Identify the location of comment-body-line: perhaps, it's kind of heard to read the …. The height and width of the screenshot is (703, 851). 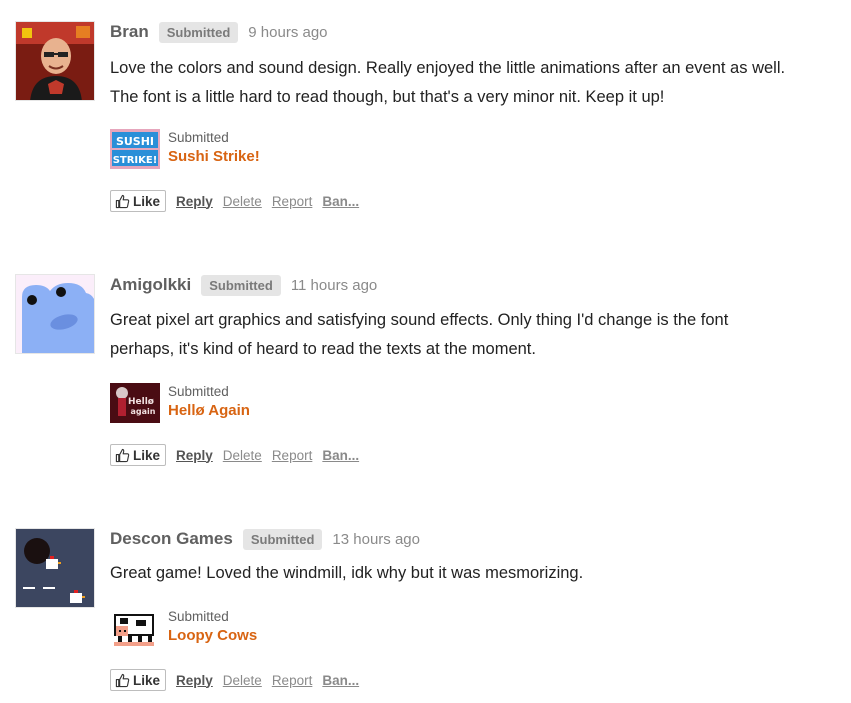
(323, 349).